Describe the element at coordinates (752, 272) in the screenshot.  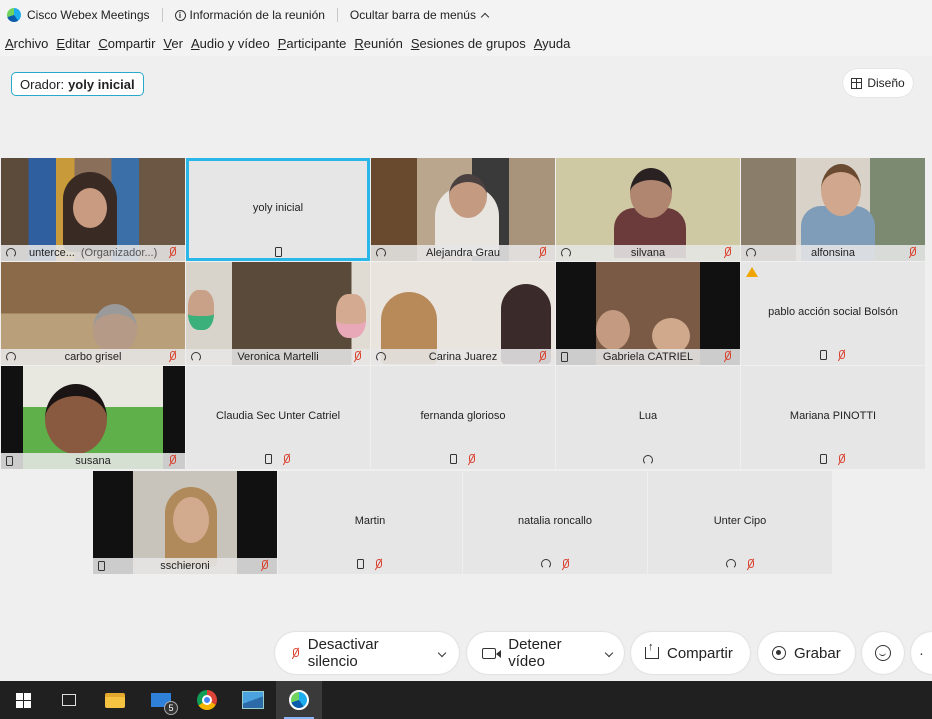
I see `warning-icon` at that location.